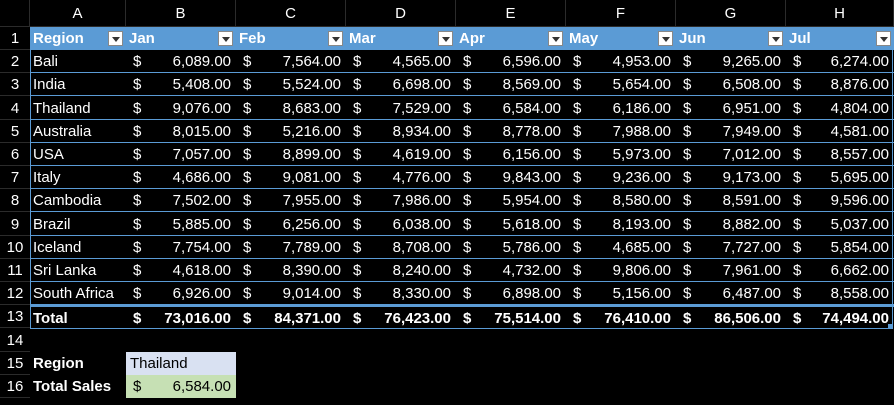 This screenshot has width=894, height=405. Describe the element at coordinates (401, 154) in the screenshot. I see `value-cell: $4,619.00` at that location.